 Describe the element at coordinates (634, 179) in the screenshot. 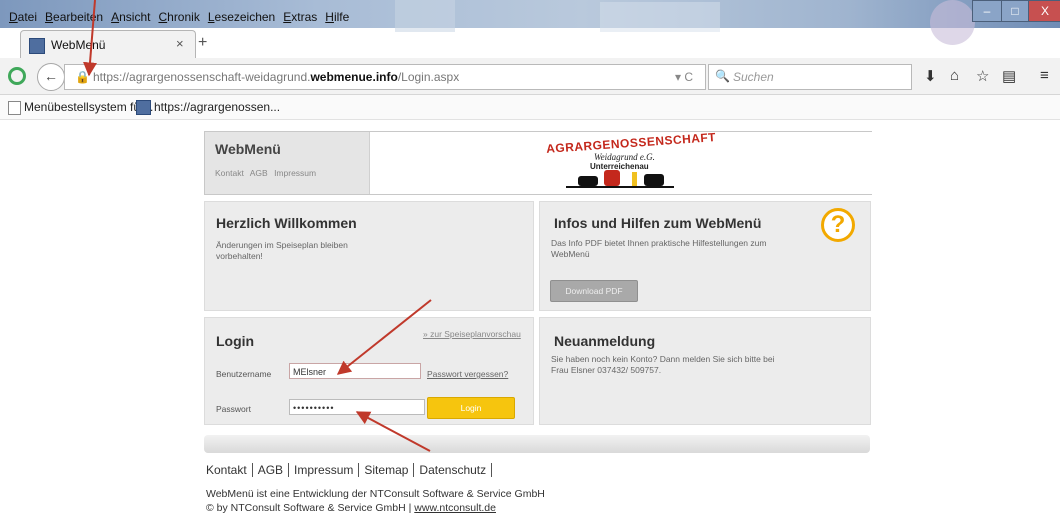

I see `milk-bottle-icon` at that location.